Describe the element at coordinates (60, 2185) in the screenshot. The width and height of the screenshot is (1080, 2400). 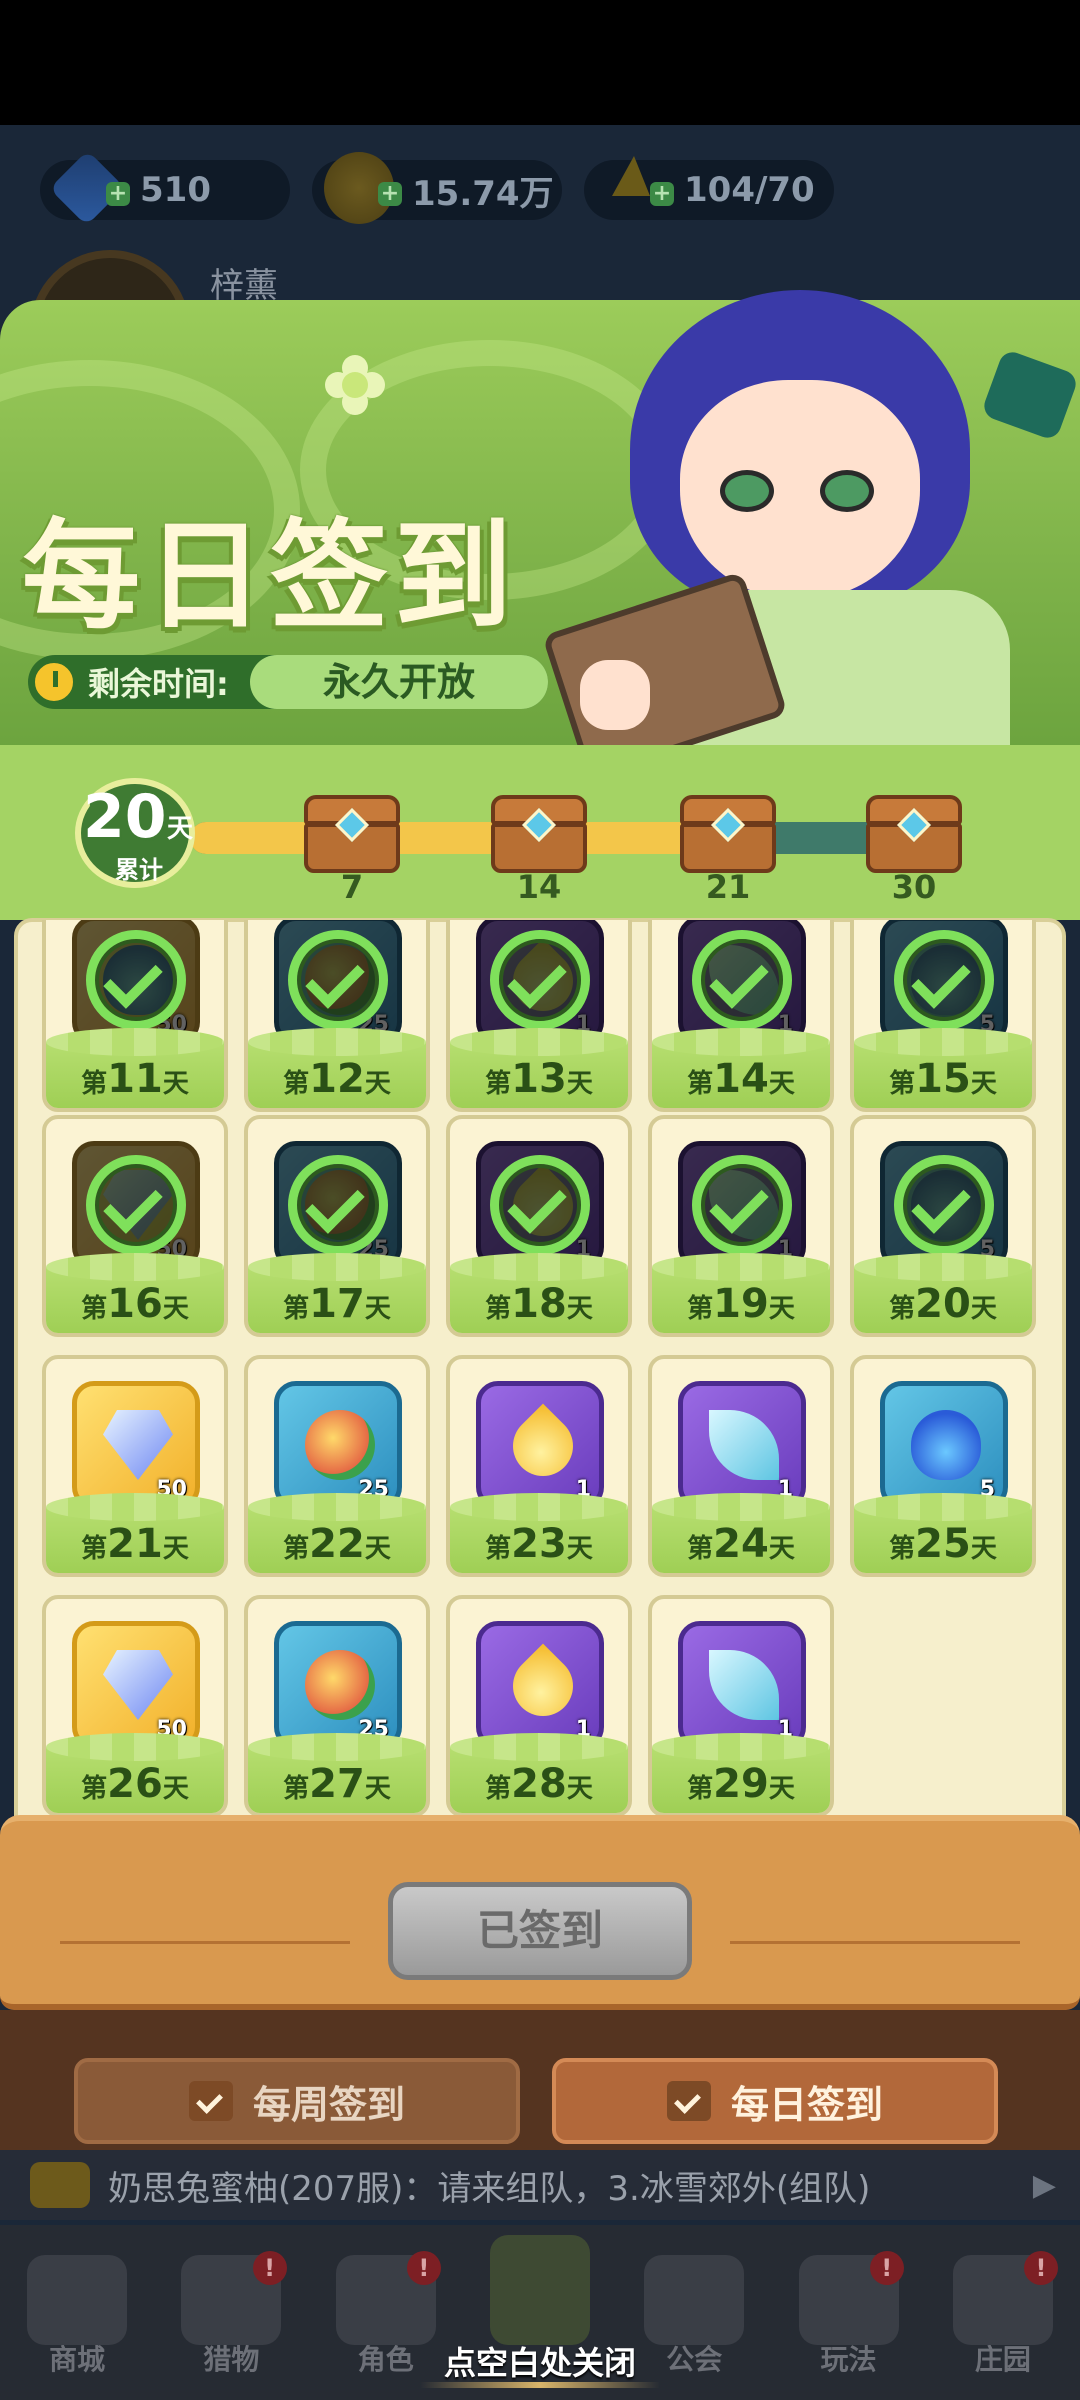
I see `chat-bubble-icon` at that location.